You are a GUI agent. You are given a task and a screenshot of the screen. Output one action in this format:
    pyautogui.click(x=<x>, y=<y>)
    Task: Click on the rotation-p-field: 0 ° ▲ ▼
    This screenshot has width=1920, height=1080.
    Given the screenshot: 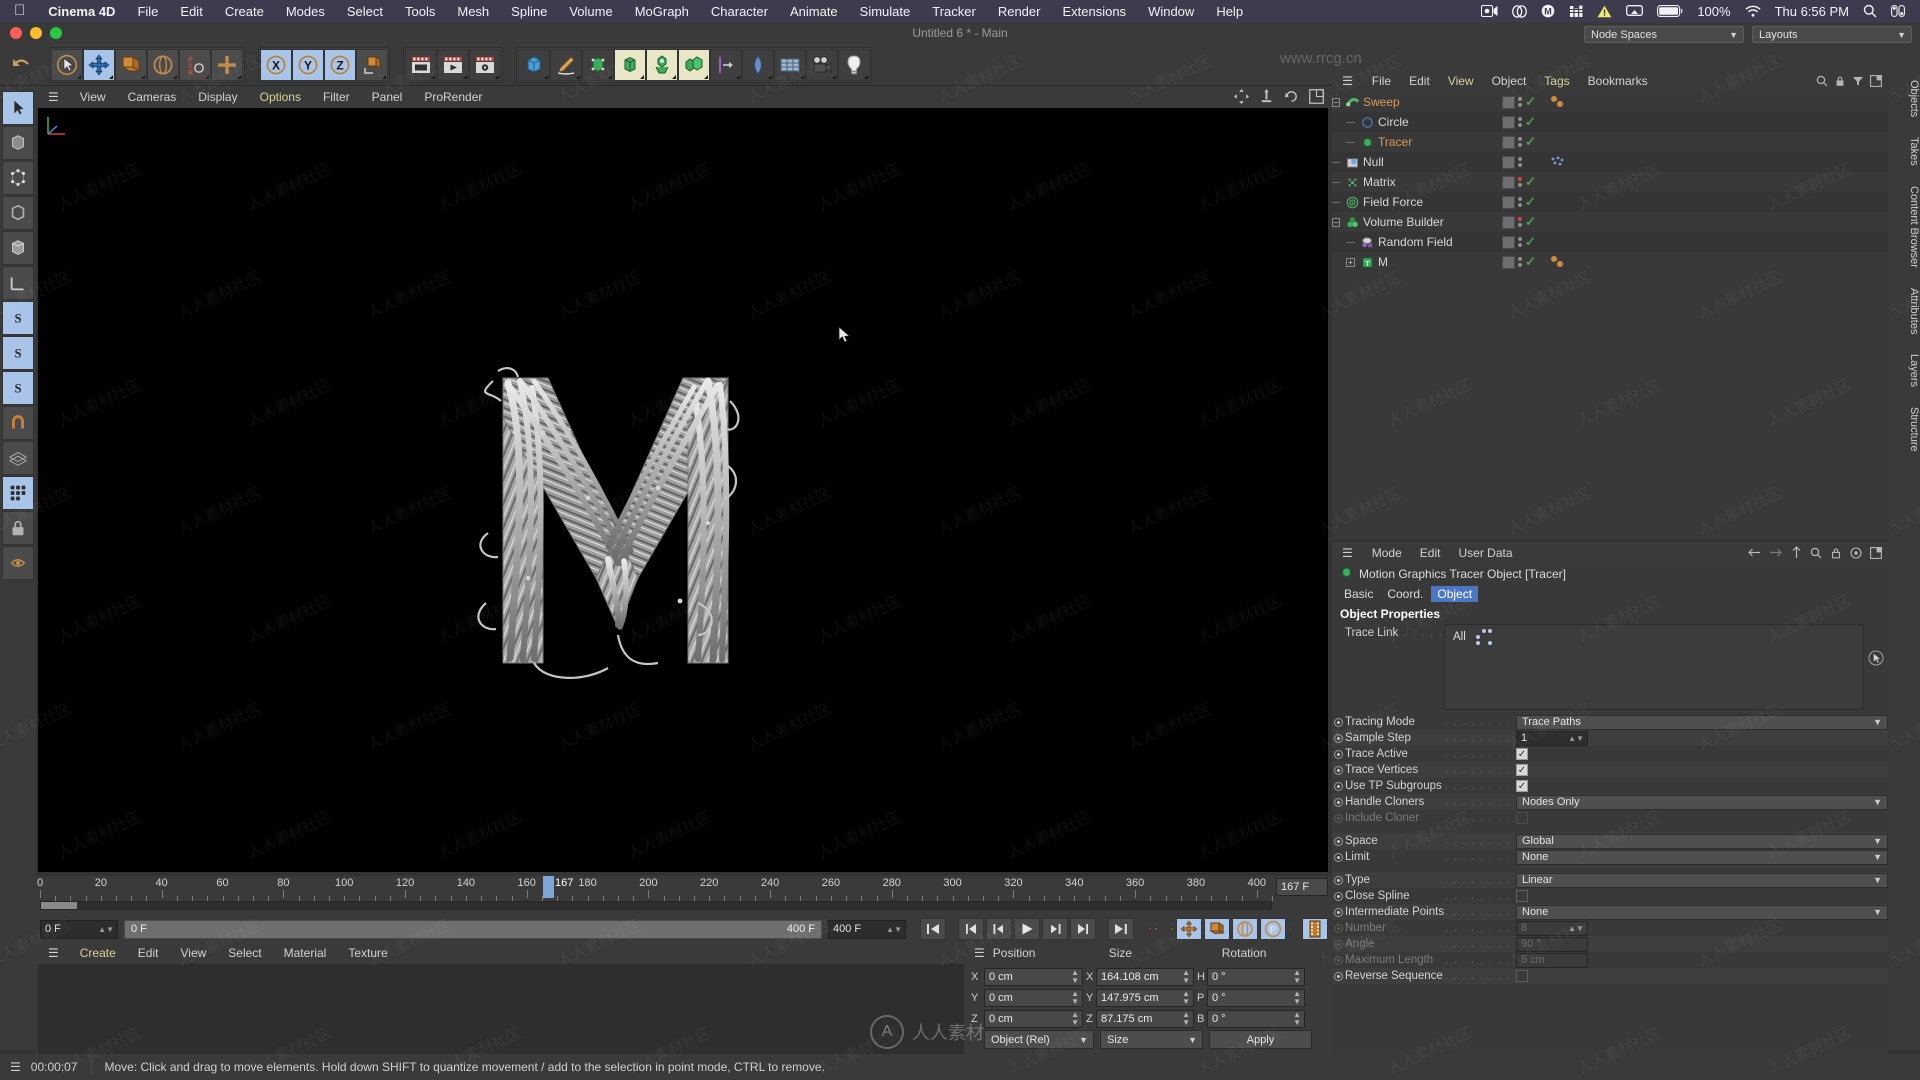 What is the action you would take?
    pyautogui.click(x=1256, y=997)
    